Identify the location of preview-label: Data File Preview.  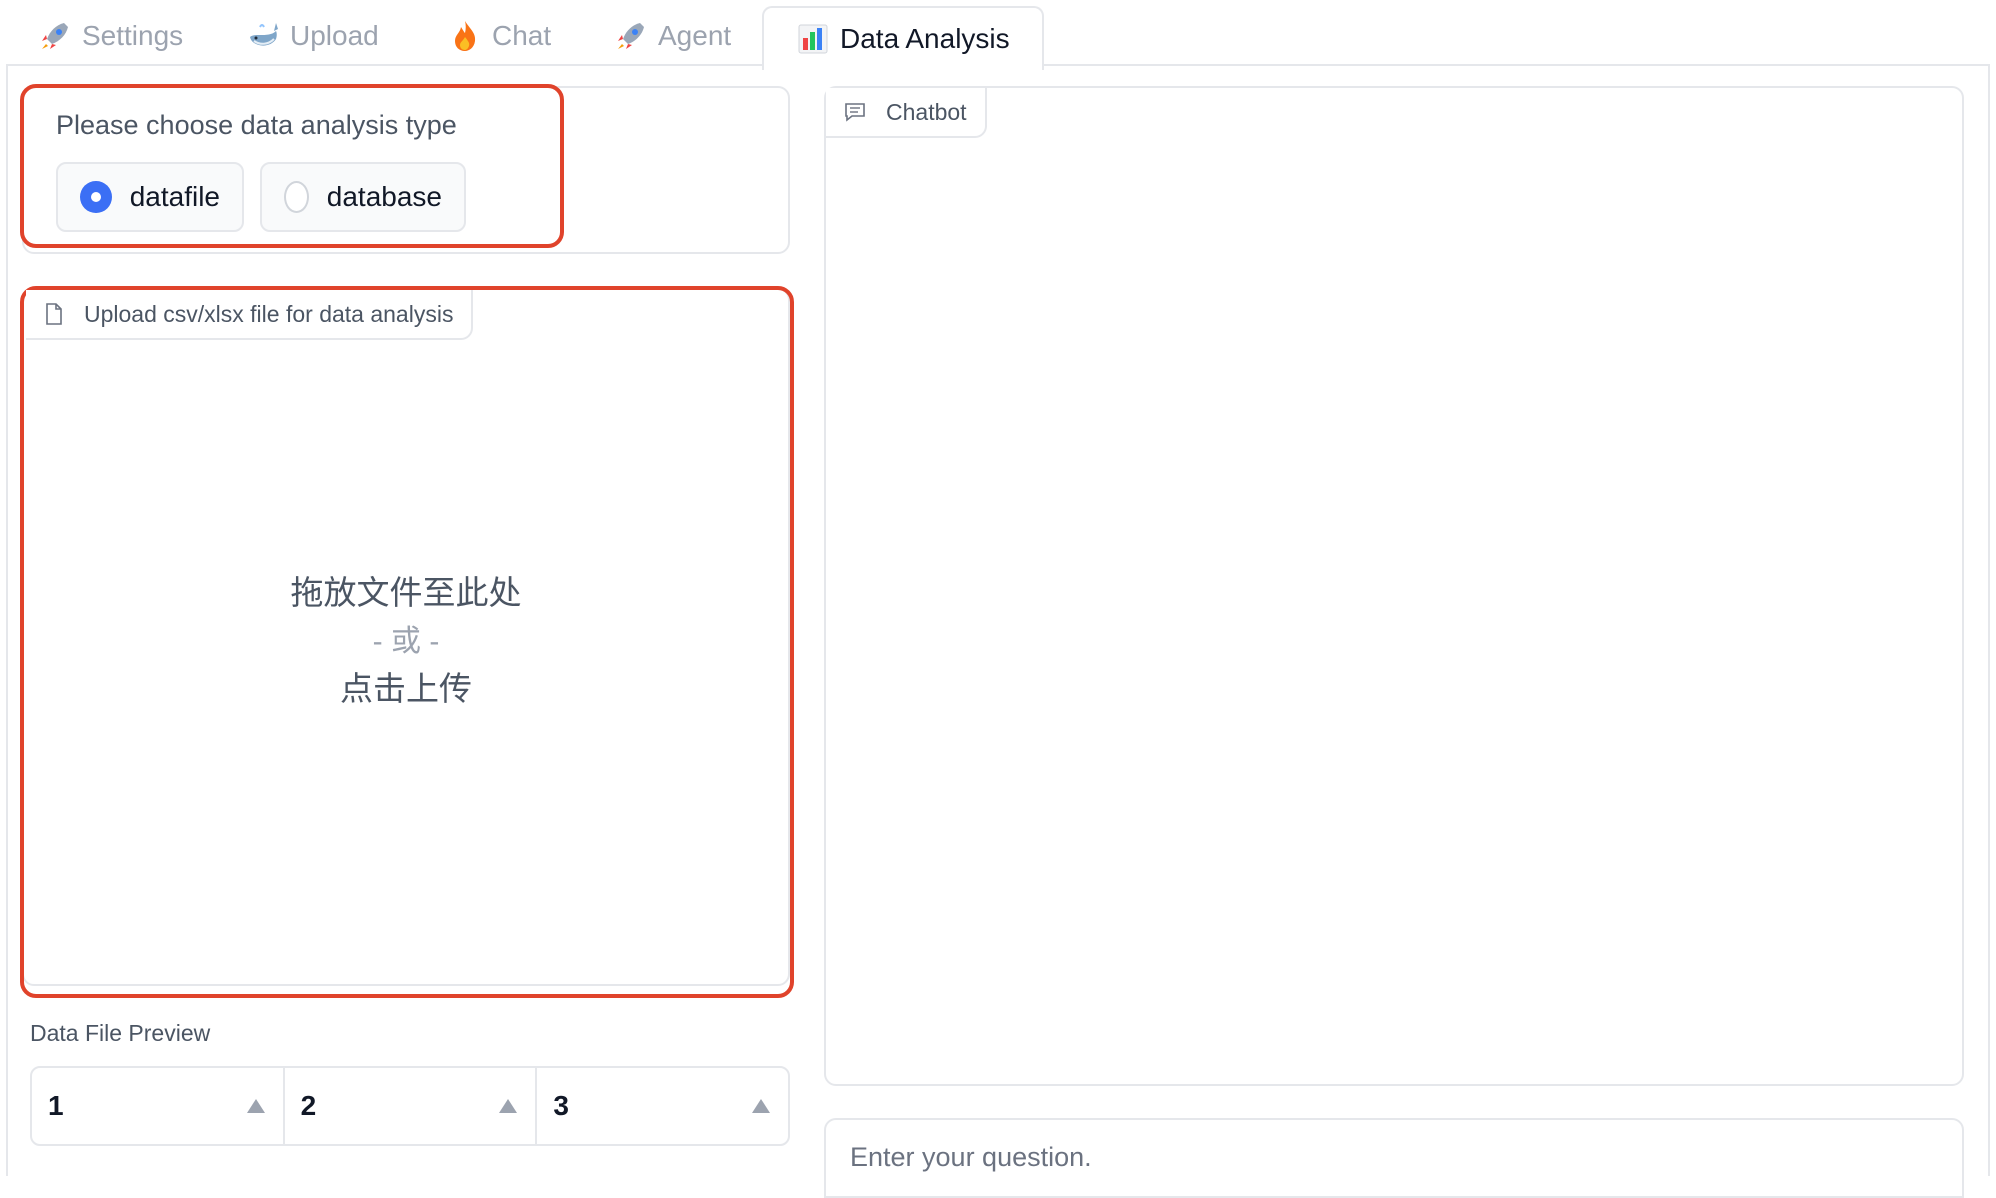
(120, 1033).